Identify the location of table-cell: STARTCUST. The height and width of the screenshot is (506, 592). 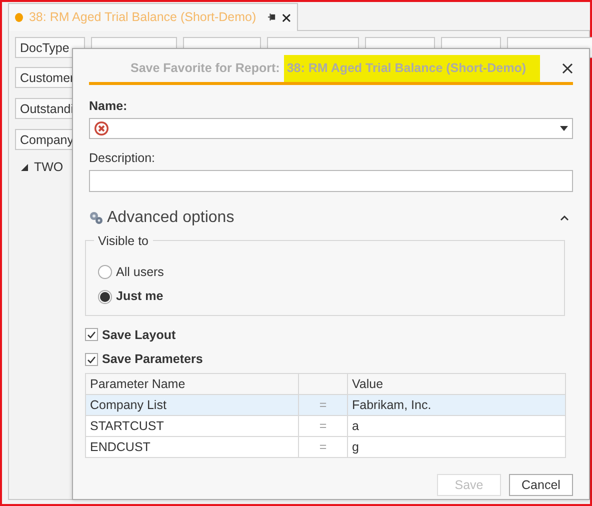
(192, 426).